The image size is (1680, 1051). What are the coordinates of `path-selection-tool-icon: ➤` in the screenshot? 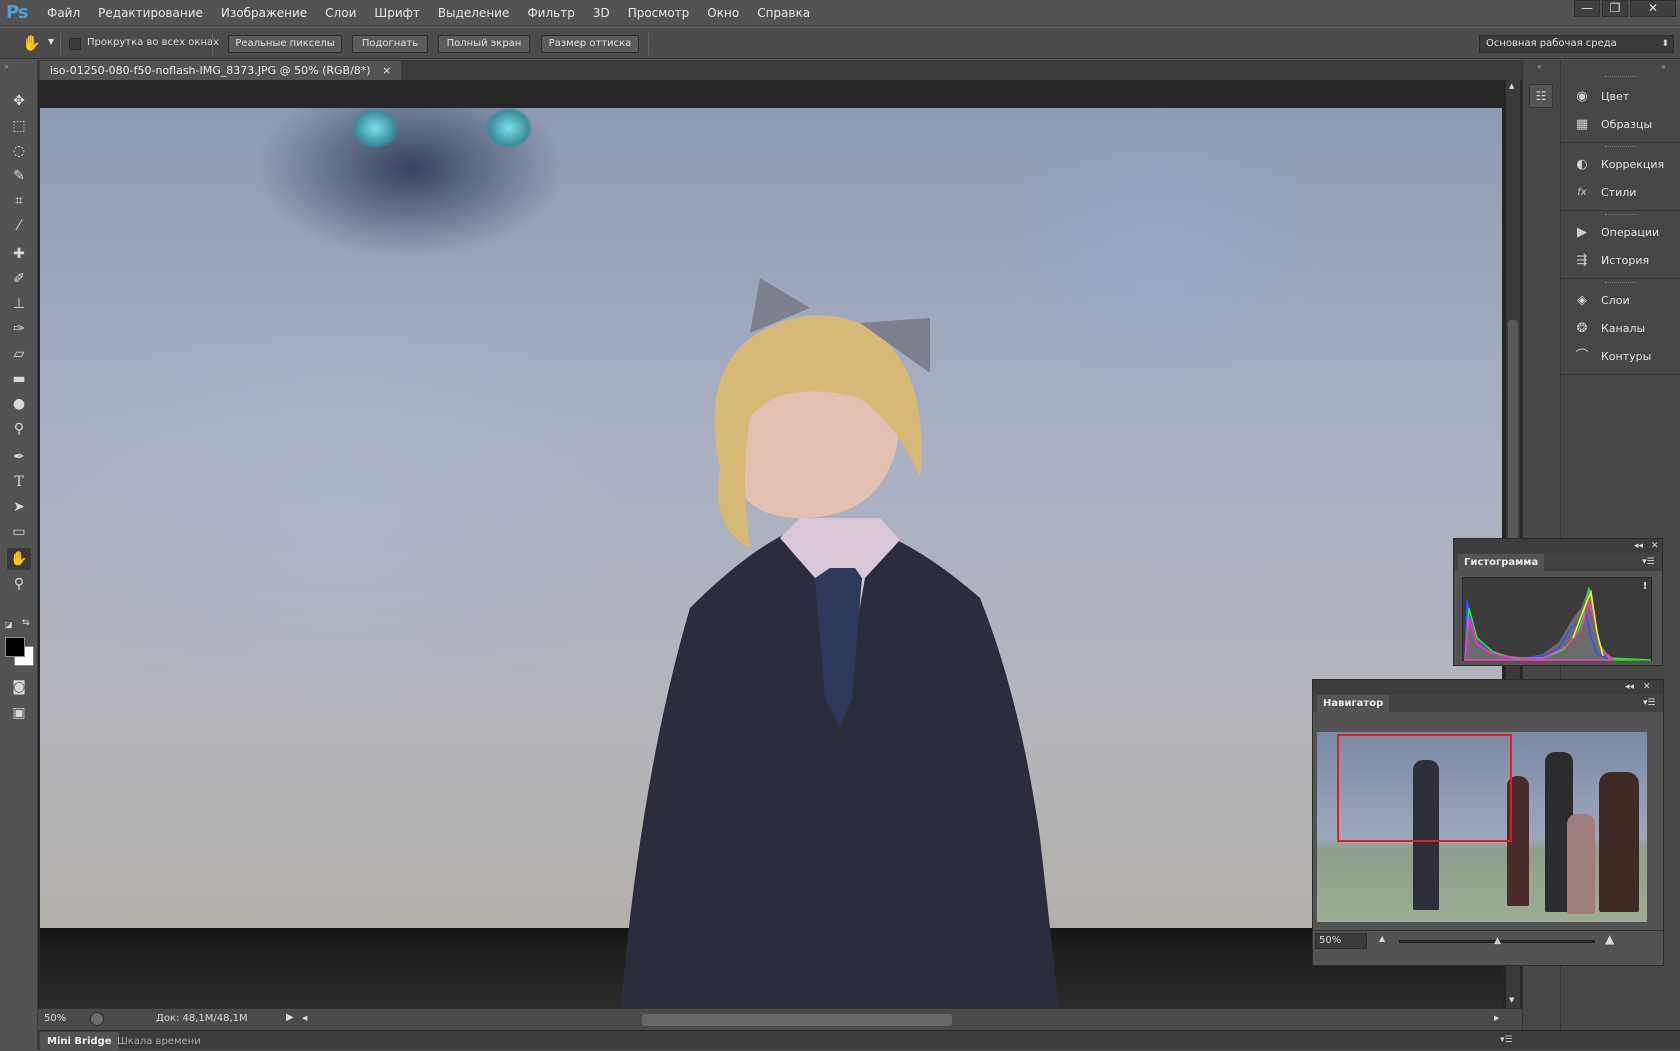 It's located at (19, 507).